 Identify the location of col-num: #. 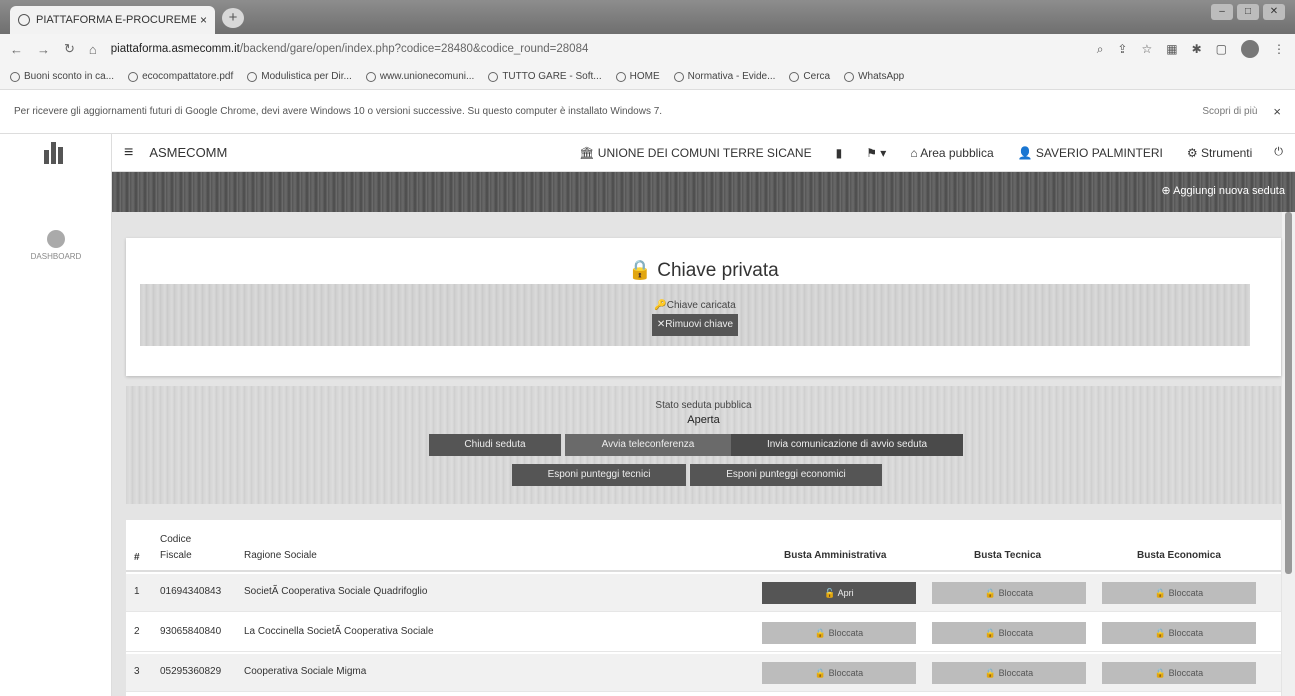
(137, 557).